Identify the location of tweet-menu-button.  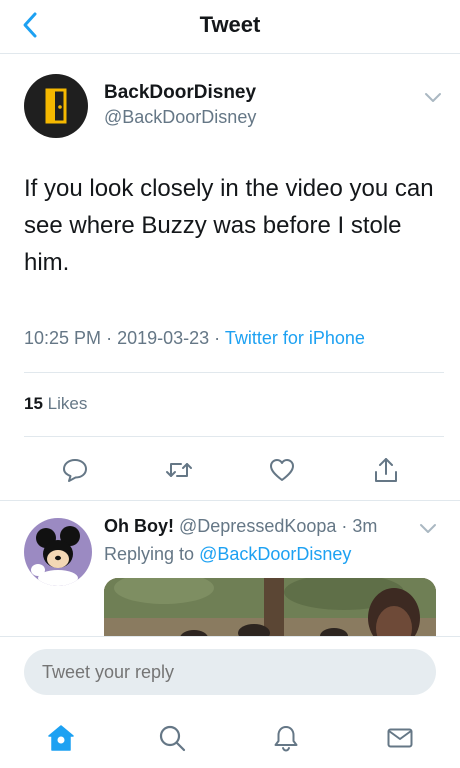
(433, 97).